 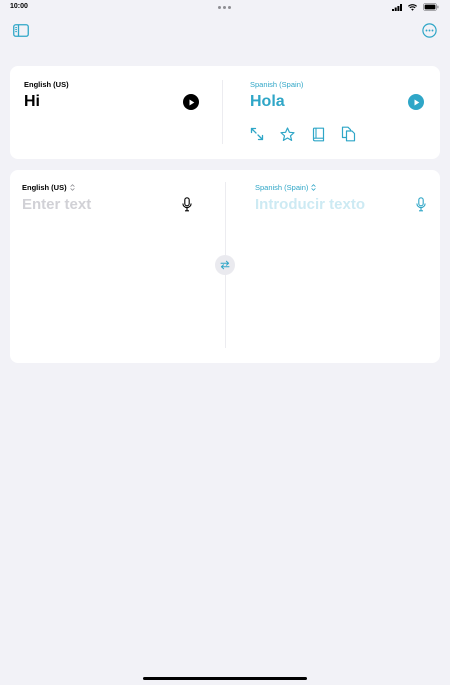 I want to click on status-bar: 10:00, so click(x=225, y=7).